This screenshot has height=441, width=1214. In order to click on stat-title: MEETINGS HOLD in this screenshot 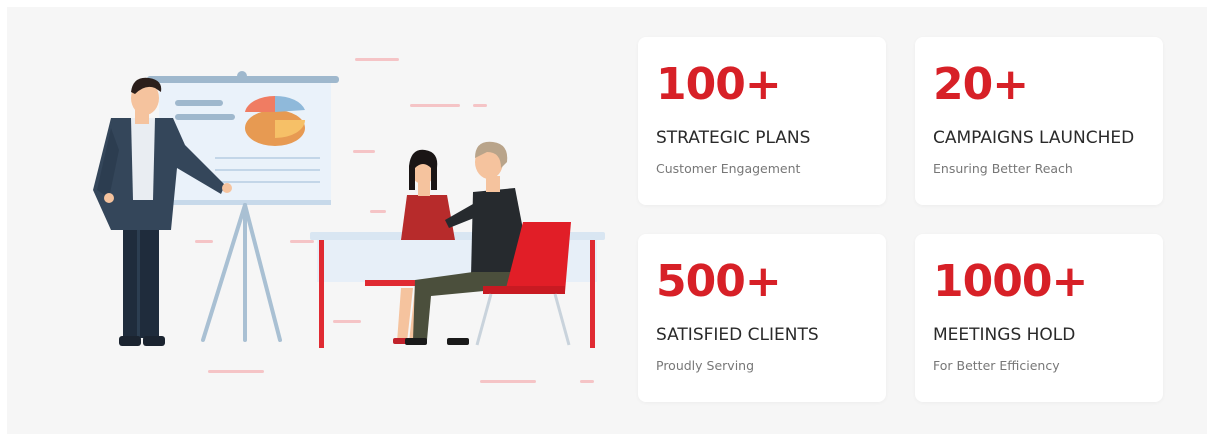, I will do `click(1004, 335)`.